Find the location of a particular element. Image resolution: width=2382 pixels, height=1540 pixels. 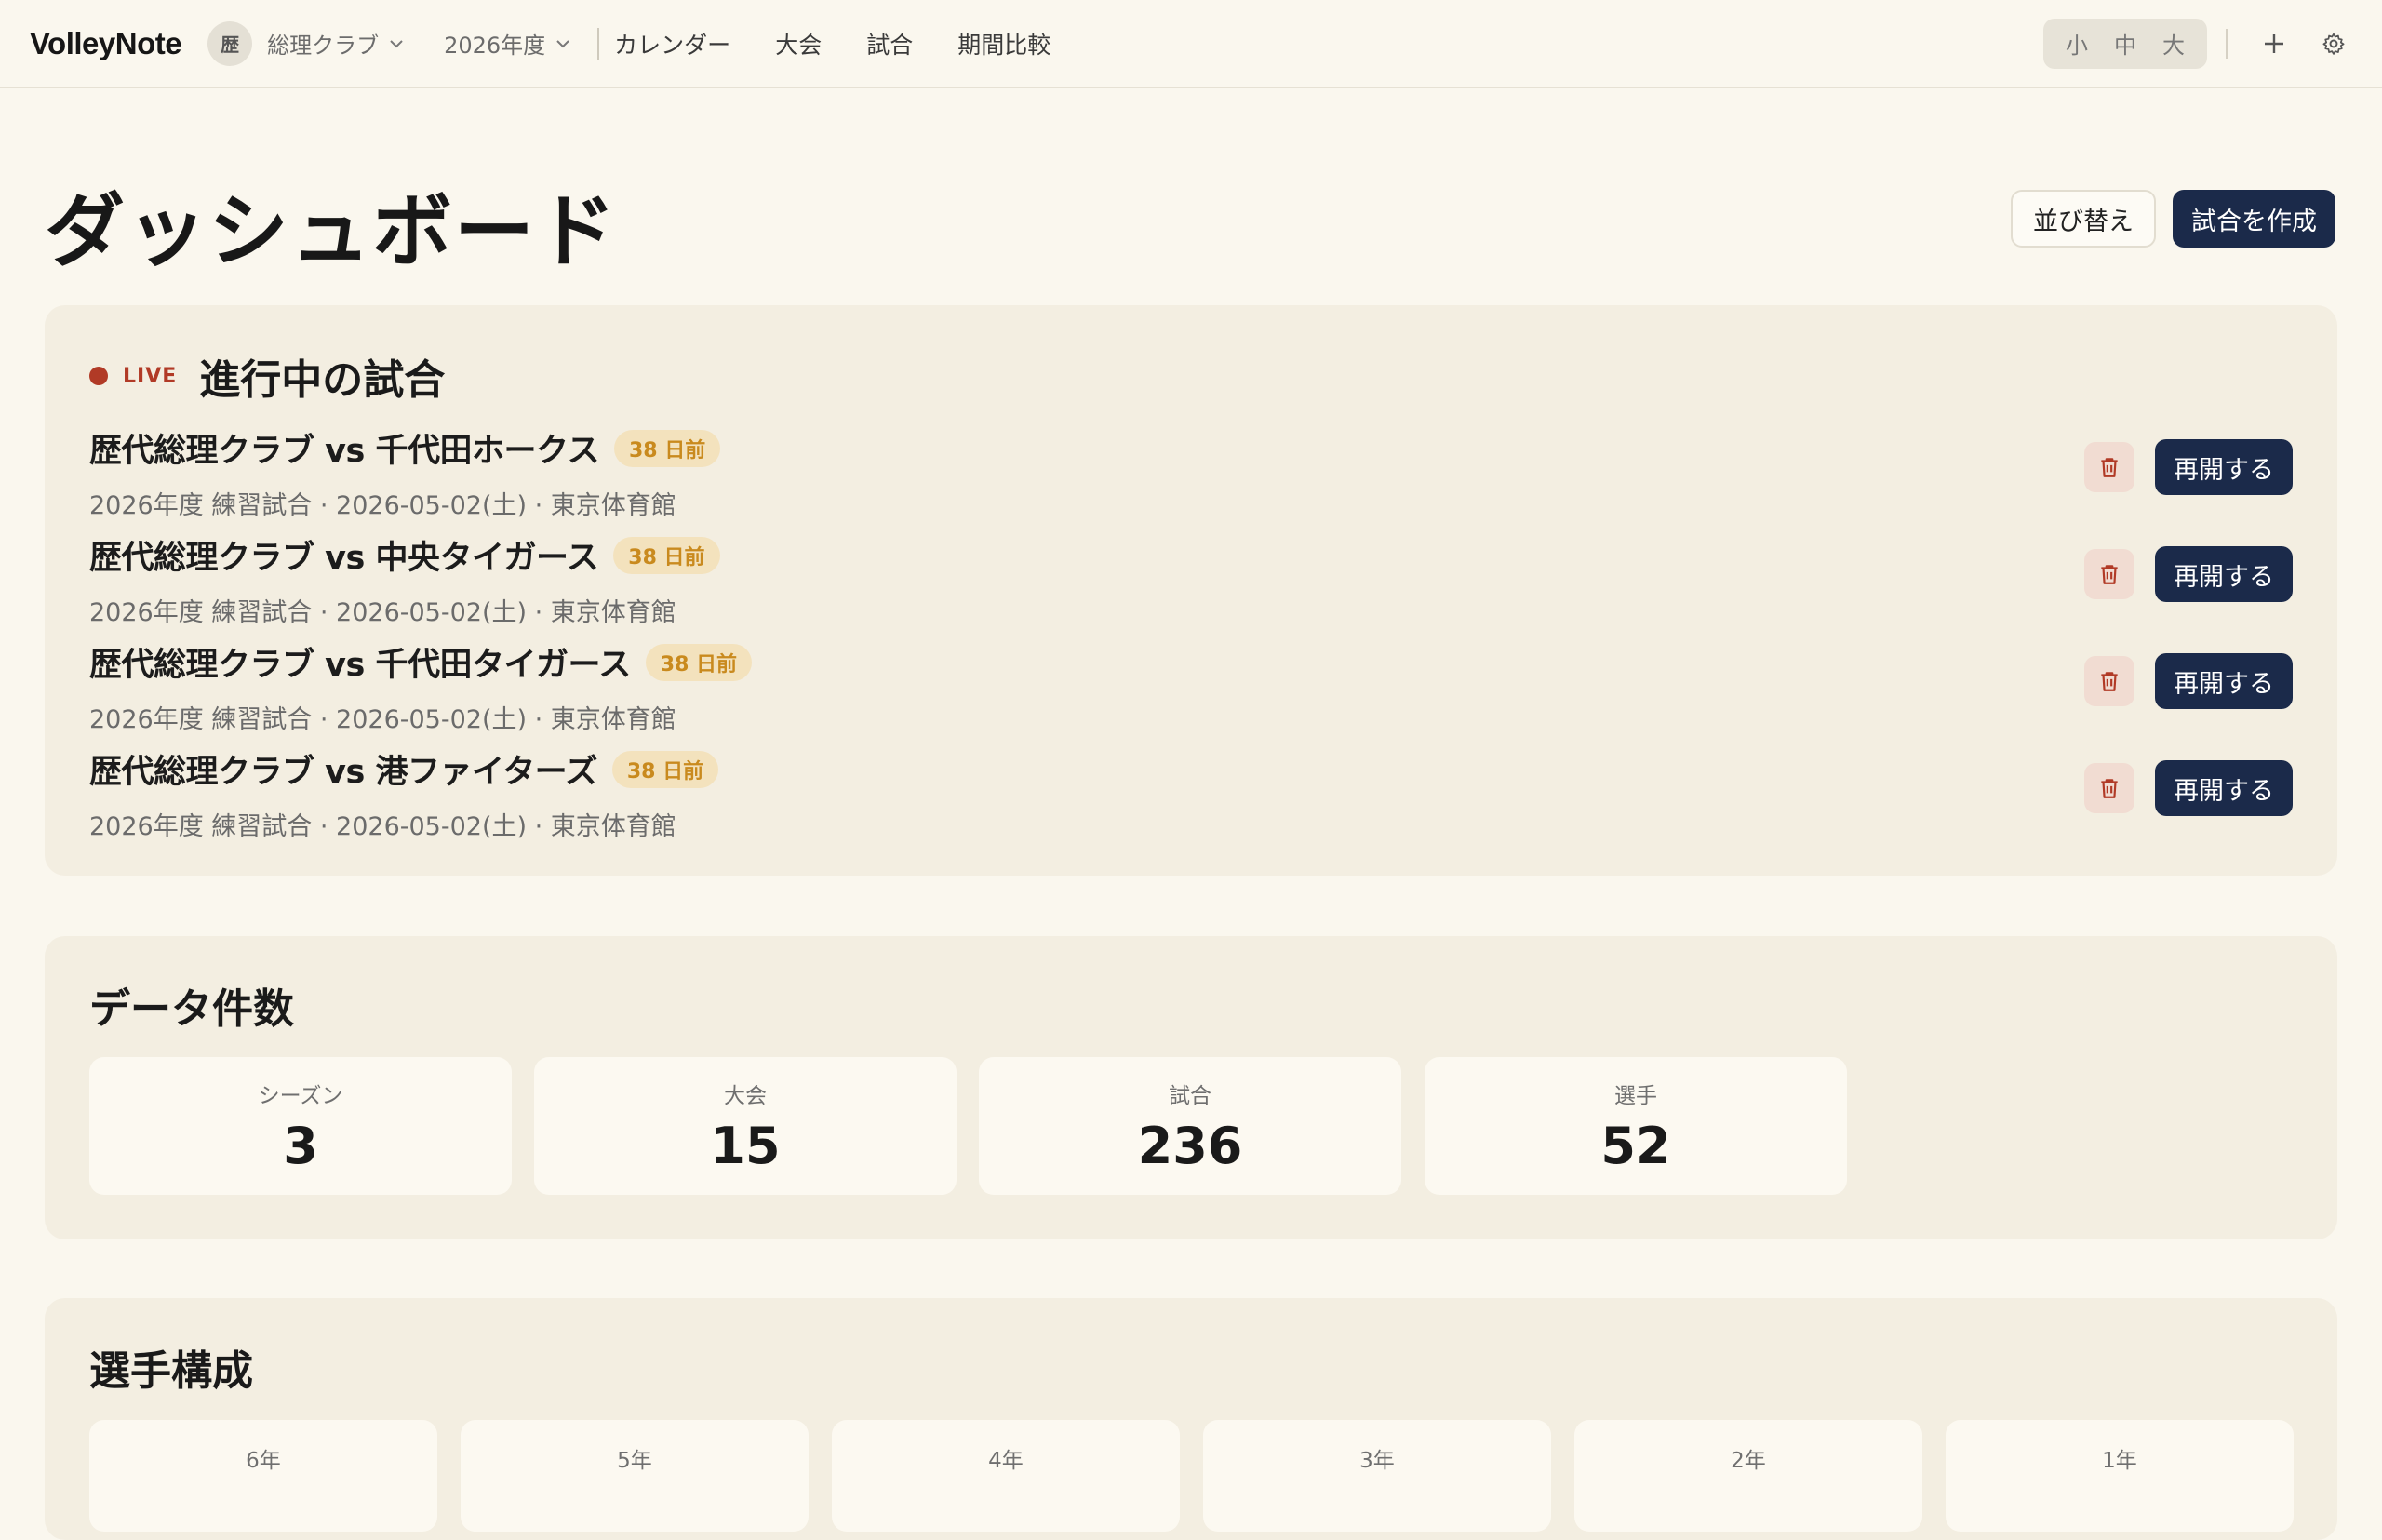

stat-value: 236 is located at coordinates (1190, 1146).